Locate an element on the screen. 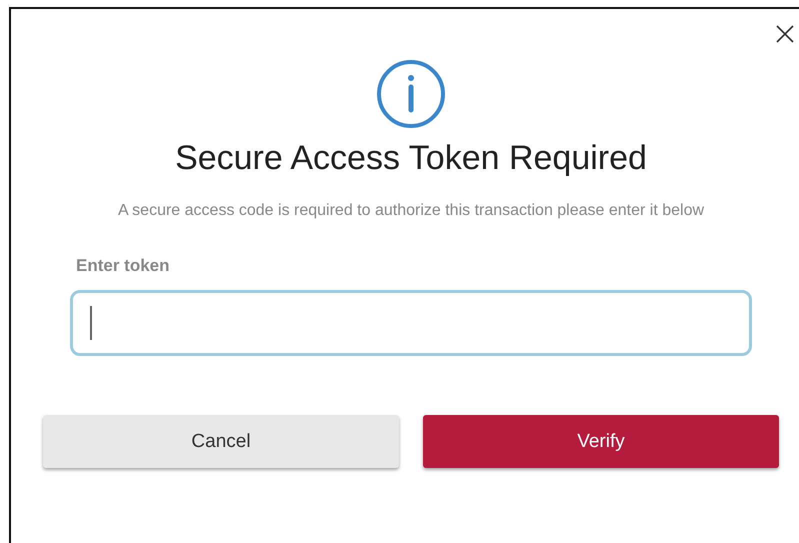 Image resolution: width=799 pixels, height=543 pixels. cancel-button: Cancel is located at coordinates (221, 441).